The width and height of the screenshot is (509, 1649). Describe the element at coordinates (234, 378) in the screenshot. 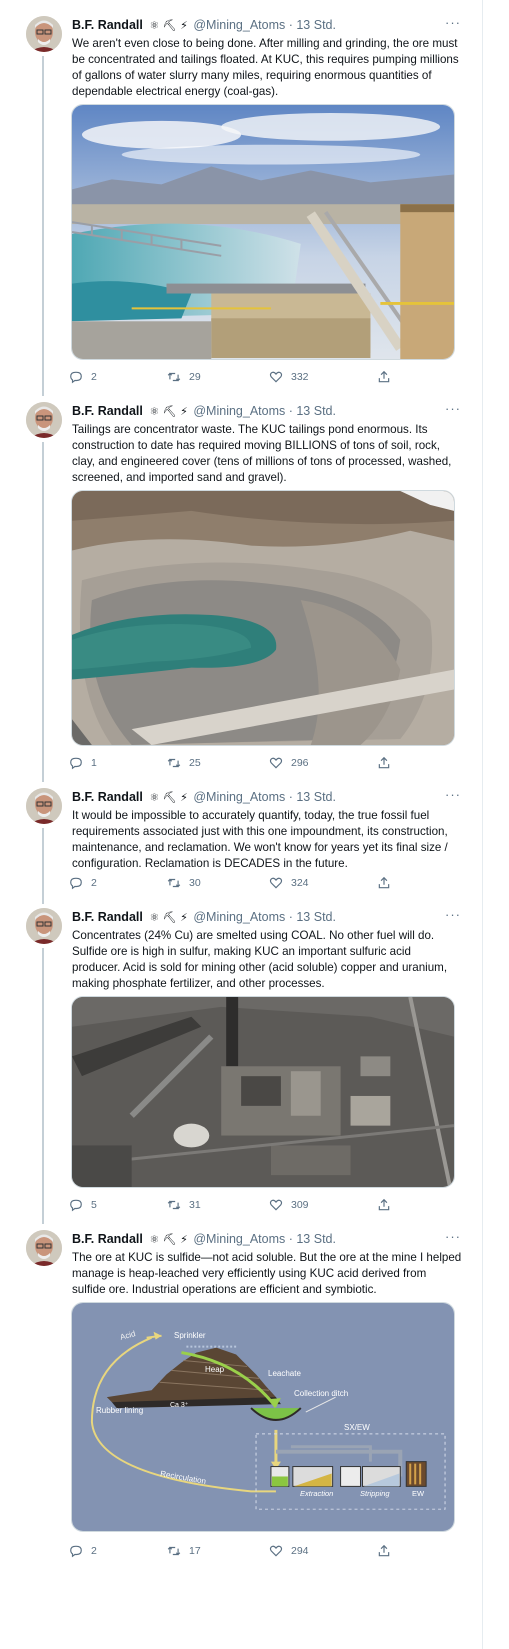

I see `tweet-actions: 2 29 332` at that location.